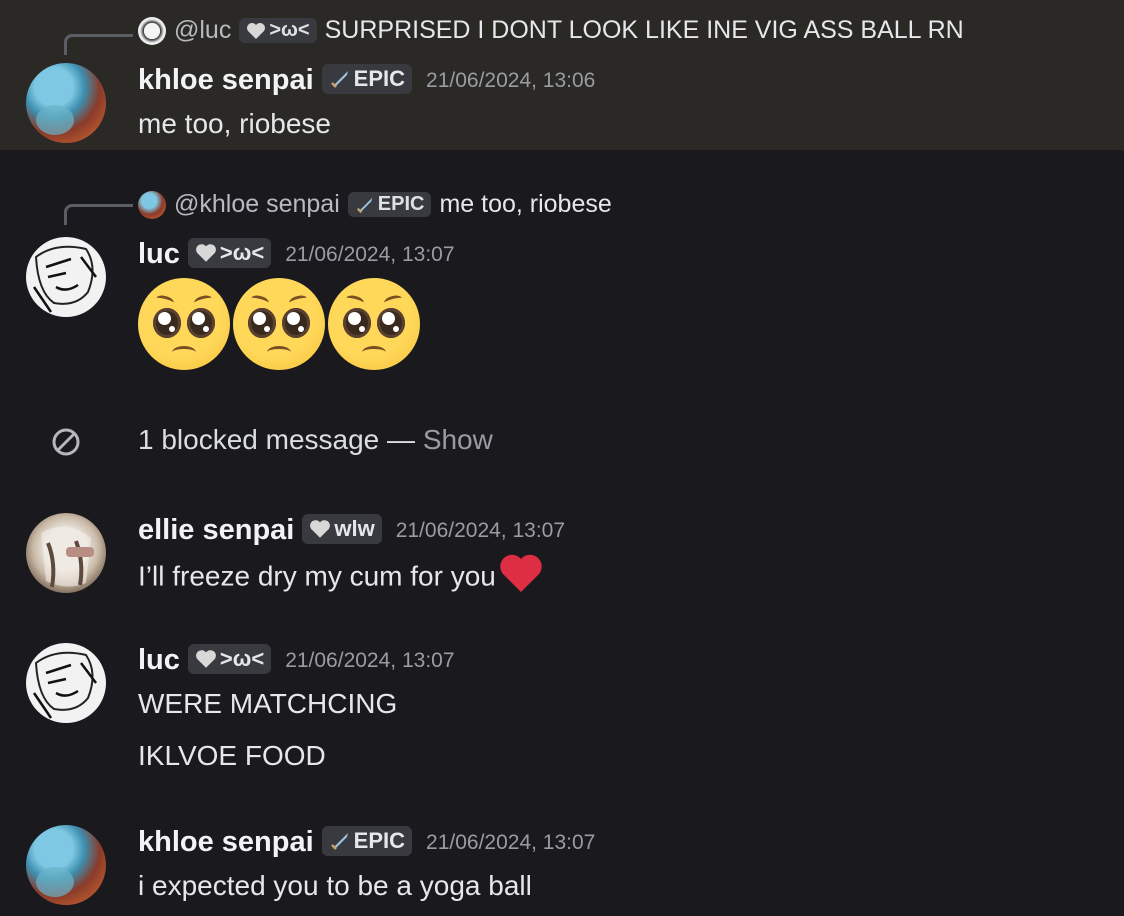 The height and width of the screenshot is (916, 1124). Describe the element at coordinates (562, 442) in the screenshot. I see `blocked-message-row: 1 blocked message — Show` at that location.